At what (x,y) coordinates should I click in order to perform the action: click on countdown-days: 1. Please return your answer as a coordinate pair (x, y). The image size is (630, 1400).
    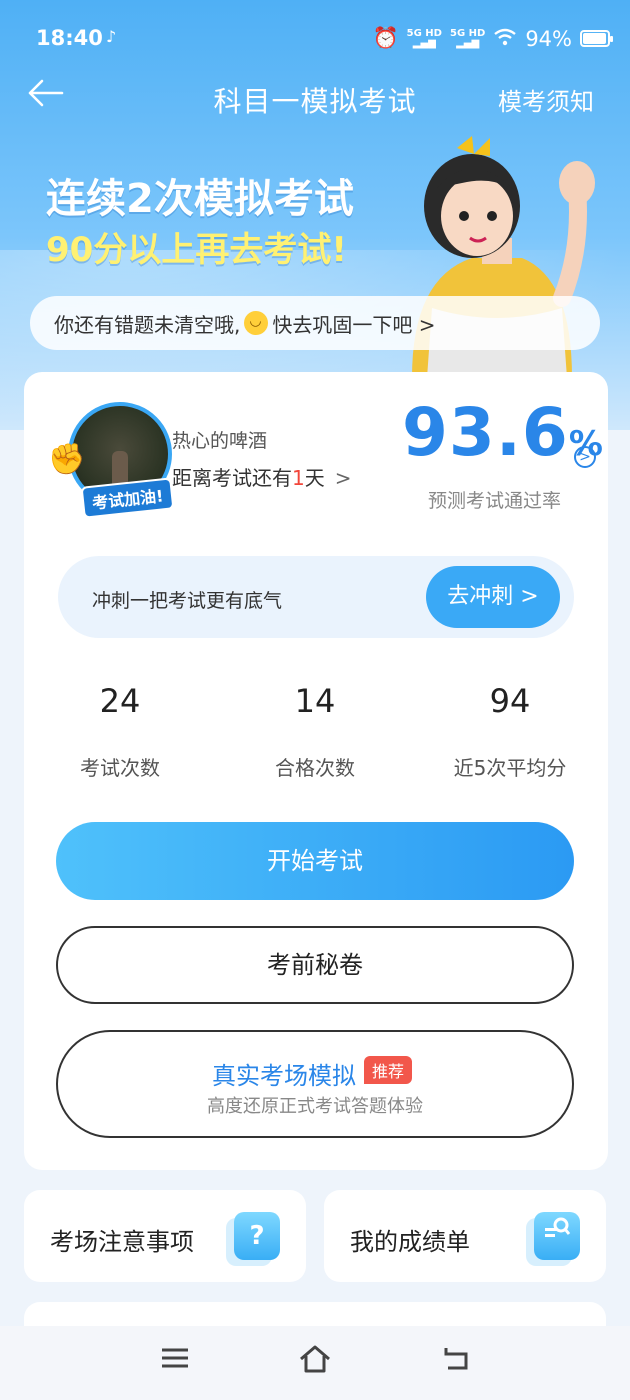
    Looking at the image, I should click on (298, 478).